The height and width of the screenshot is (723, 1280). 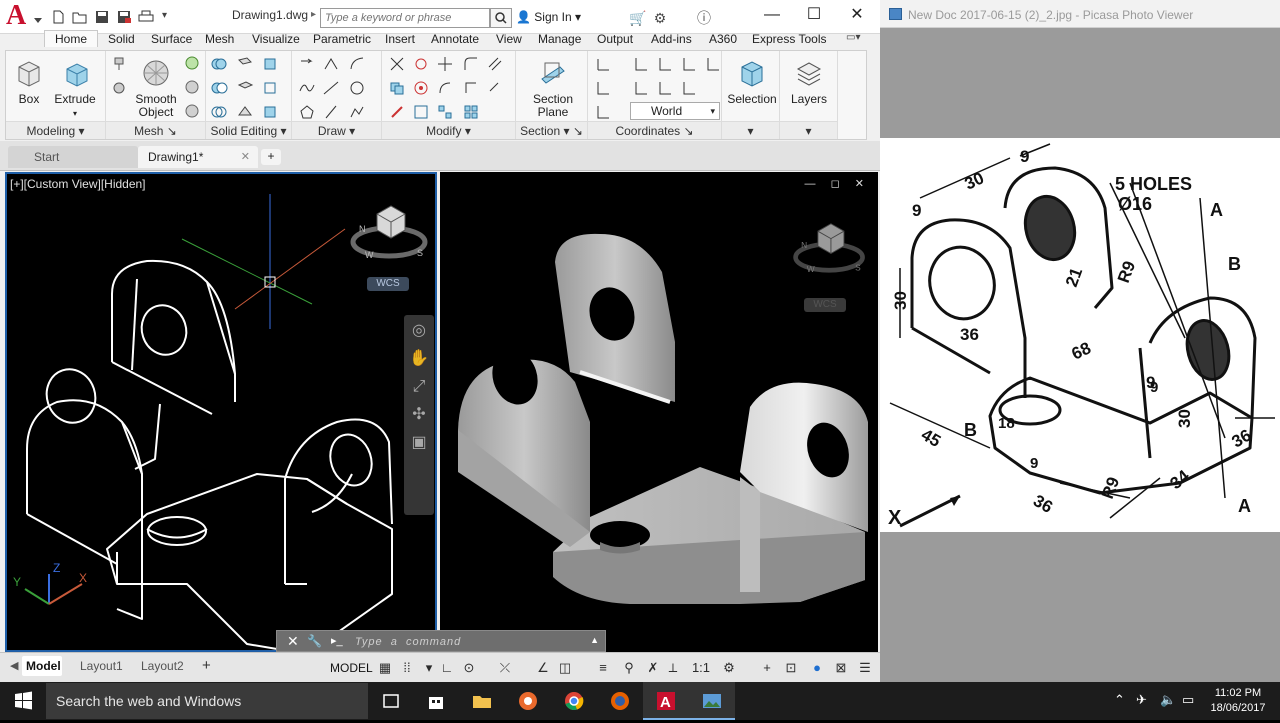 What do you see at coordinates (80, 17) in the screenshot?
I see `open-file-icon` at bounding box center [80, 17].